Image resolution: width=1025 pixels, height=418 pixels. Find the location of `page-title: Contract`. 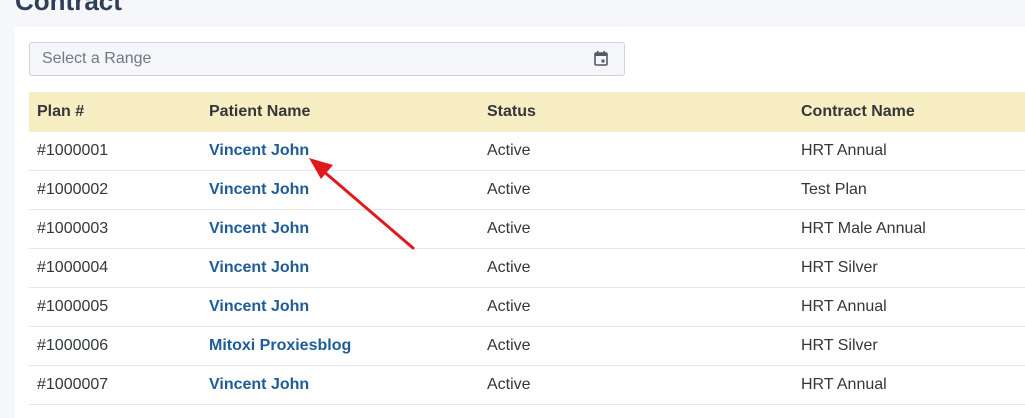

page-title: Contract is located at coordinates (68, 8).